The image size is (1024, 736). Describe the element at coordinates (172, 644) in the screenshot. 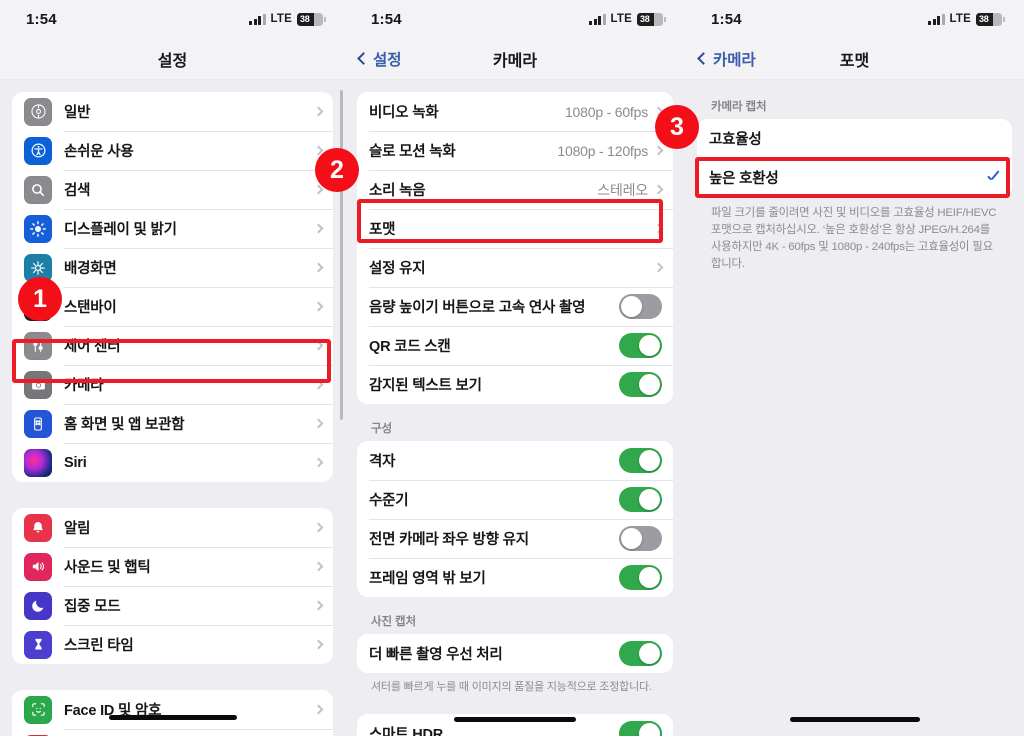

I see `sidebar-item-screen-time: 스크린 타임` at that location.